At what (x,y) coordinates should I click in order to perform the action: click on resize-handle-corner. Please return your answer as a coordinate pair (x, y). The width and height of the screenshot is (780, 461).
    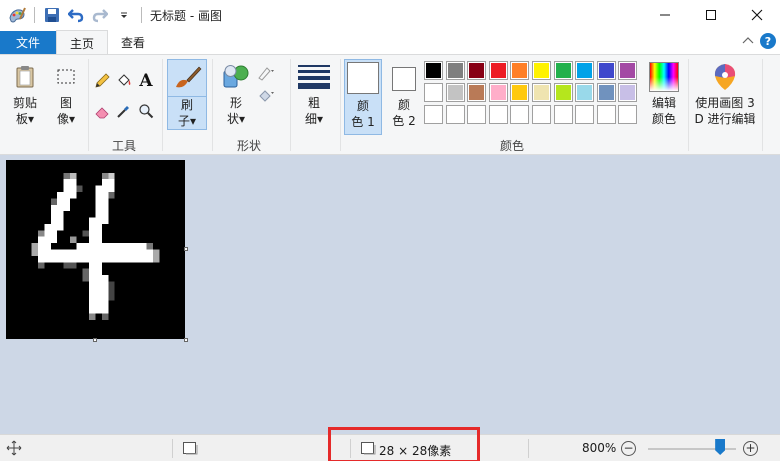
    Looking at the image, I should click on (186, 340).